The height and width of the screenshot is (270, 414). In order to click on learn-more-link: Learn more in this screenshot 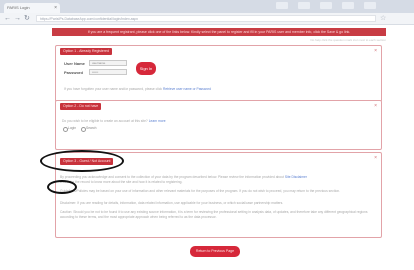, I will do `click(157, 121)`.